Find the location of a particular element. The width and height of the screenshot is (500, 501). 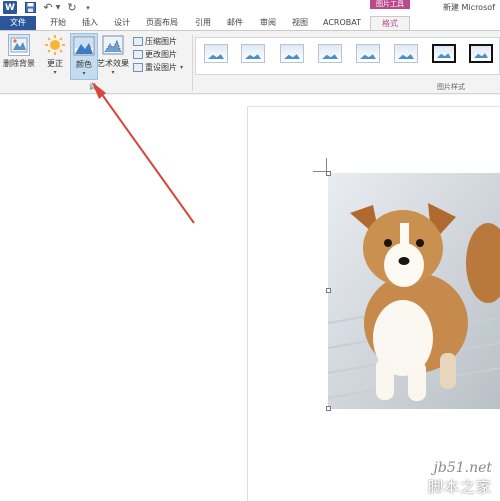

group-separator is located at coordinates (192, 63).